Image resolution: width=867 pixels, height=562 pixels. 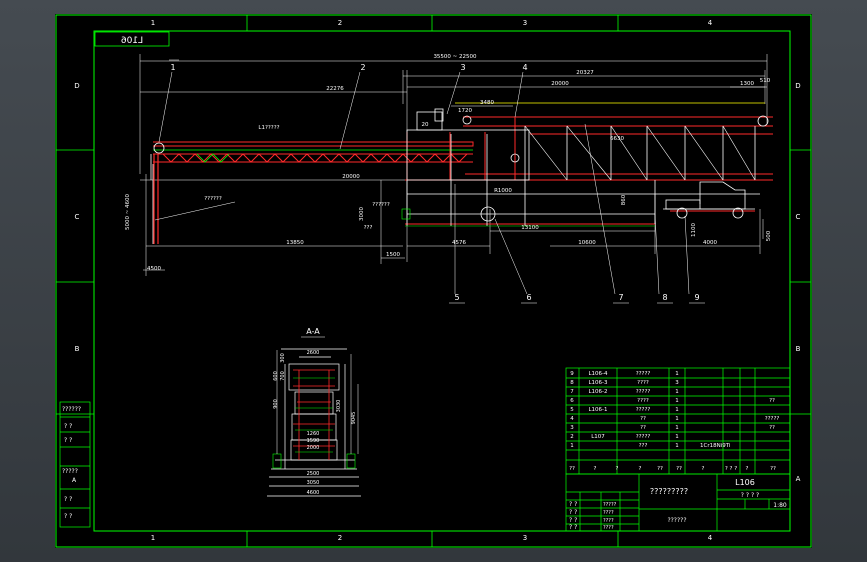 I want to click on dim-4576: 4576, so click(x=459, y=243).